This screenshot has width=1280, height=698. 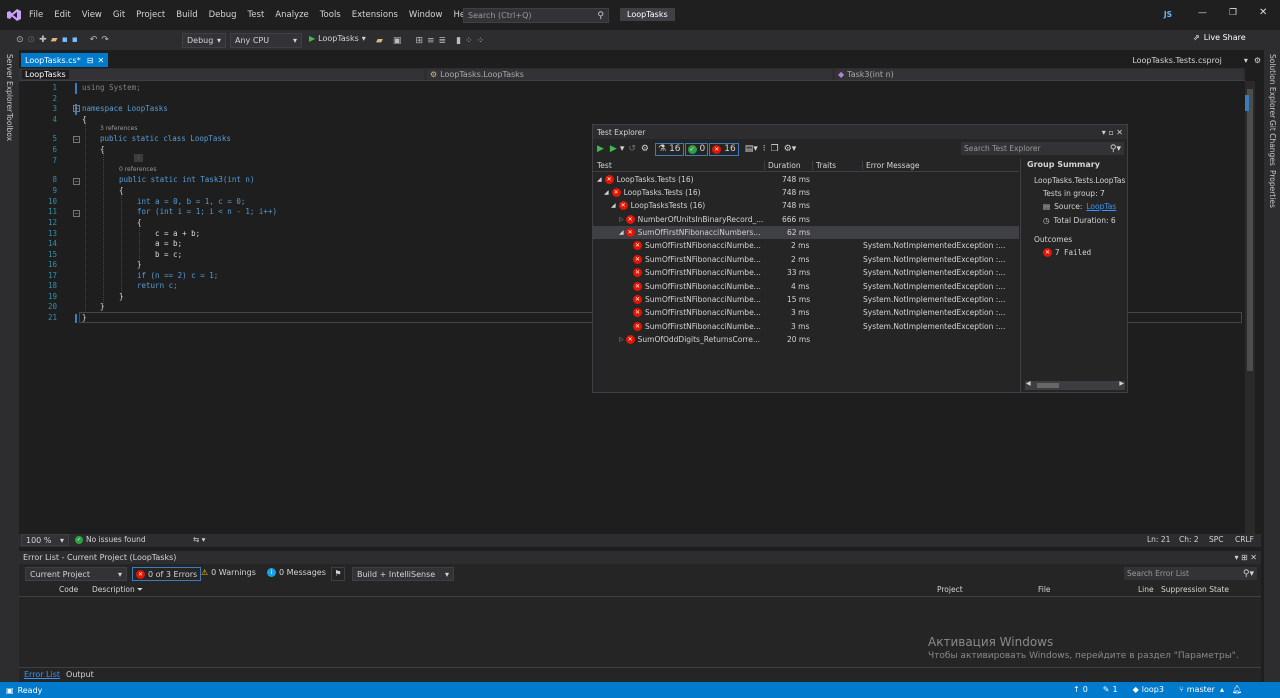 I want to click on summary-source-link: LoopTas, so click(x=1101, y=206).